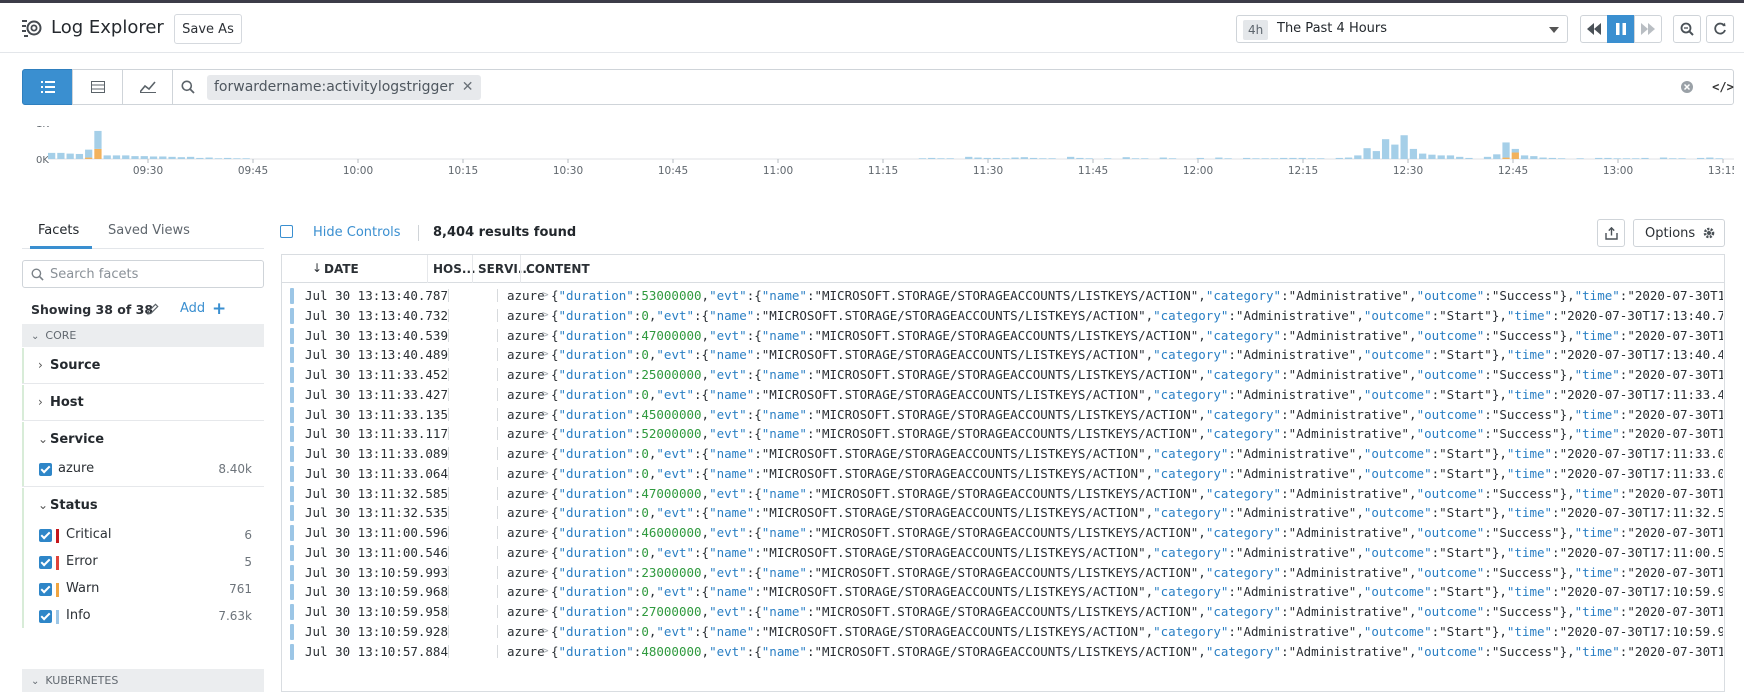 This screenshot has height=692, width=1744. I want to click on chevron-down-icon: ⌄, so click(35, 336).